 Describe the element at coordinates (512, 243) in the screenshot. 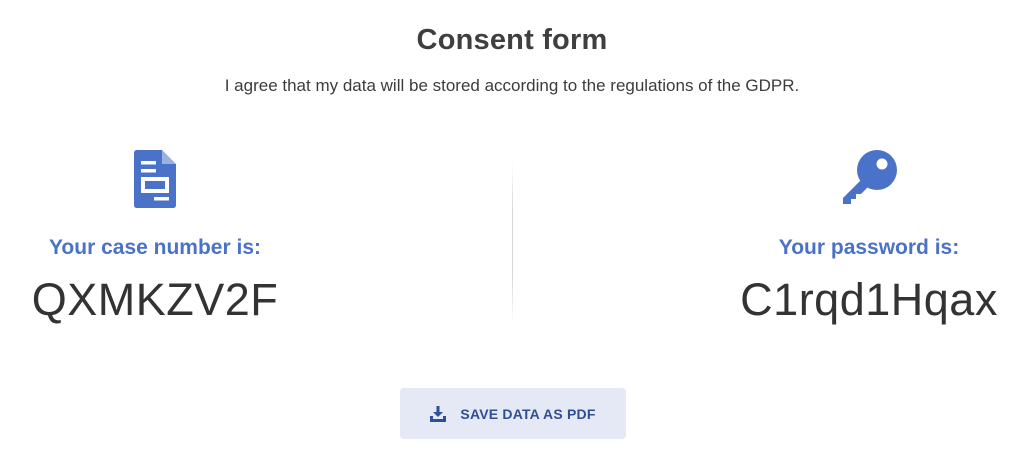

I see `column-divider` at that location.